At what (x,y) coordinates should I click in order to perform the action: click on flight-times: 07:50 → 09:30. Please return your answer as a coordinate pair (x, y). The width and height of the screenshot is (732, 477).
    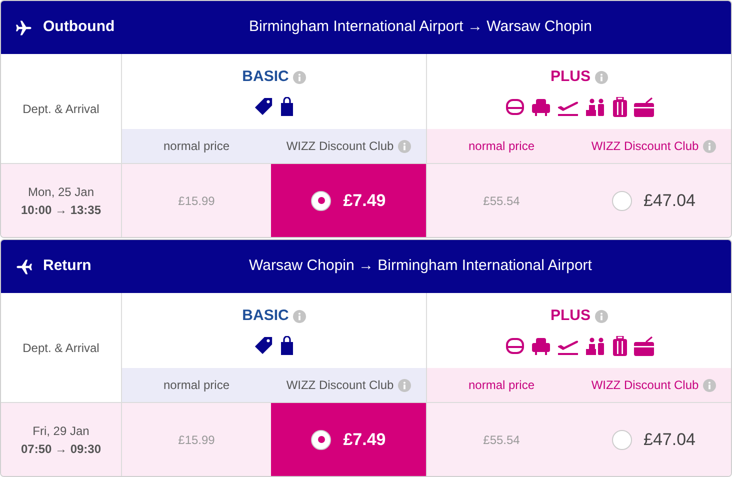
    Looking at the image, I should click on (61, 449).